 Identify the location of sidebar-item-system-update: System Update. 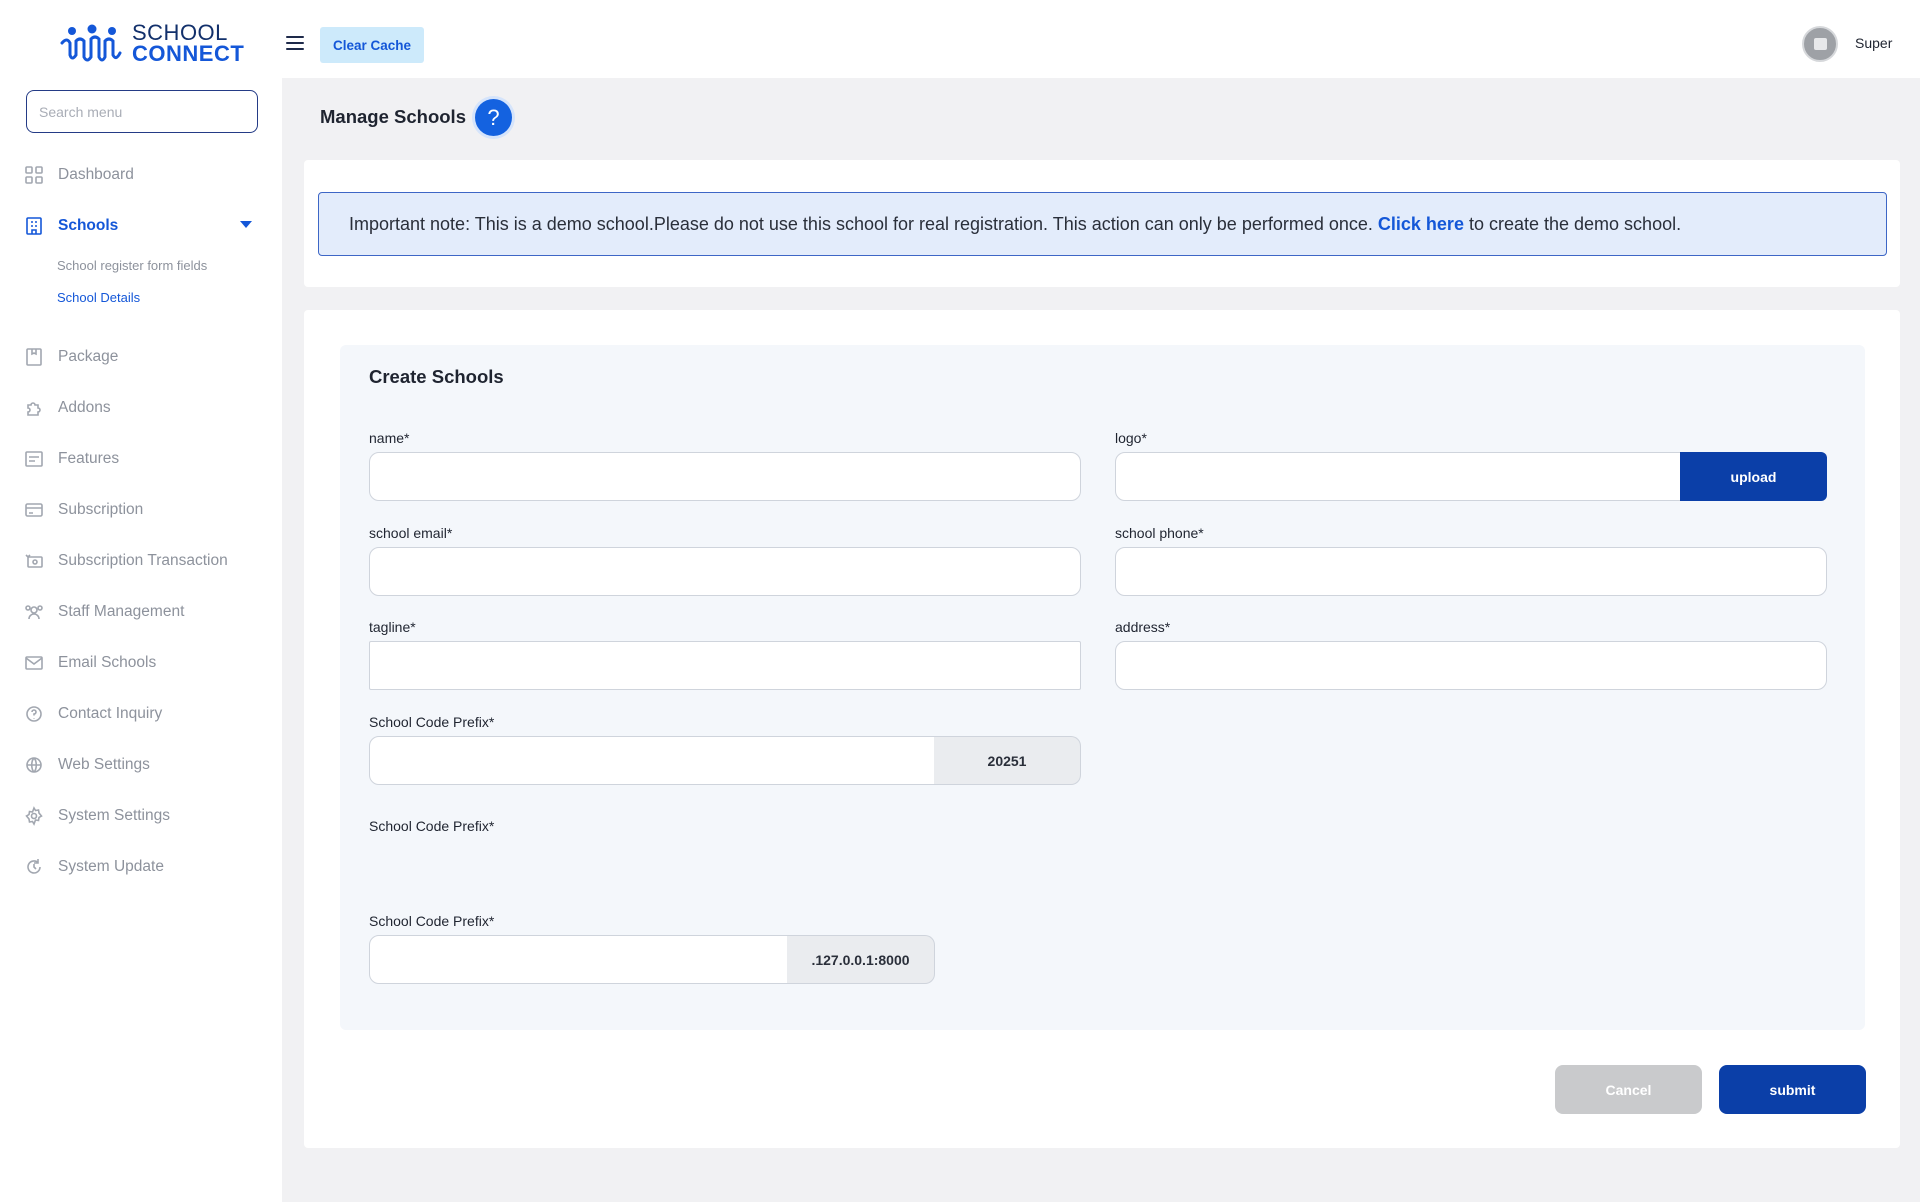
(94, 867).